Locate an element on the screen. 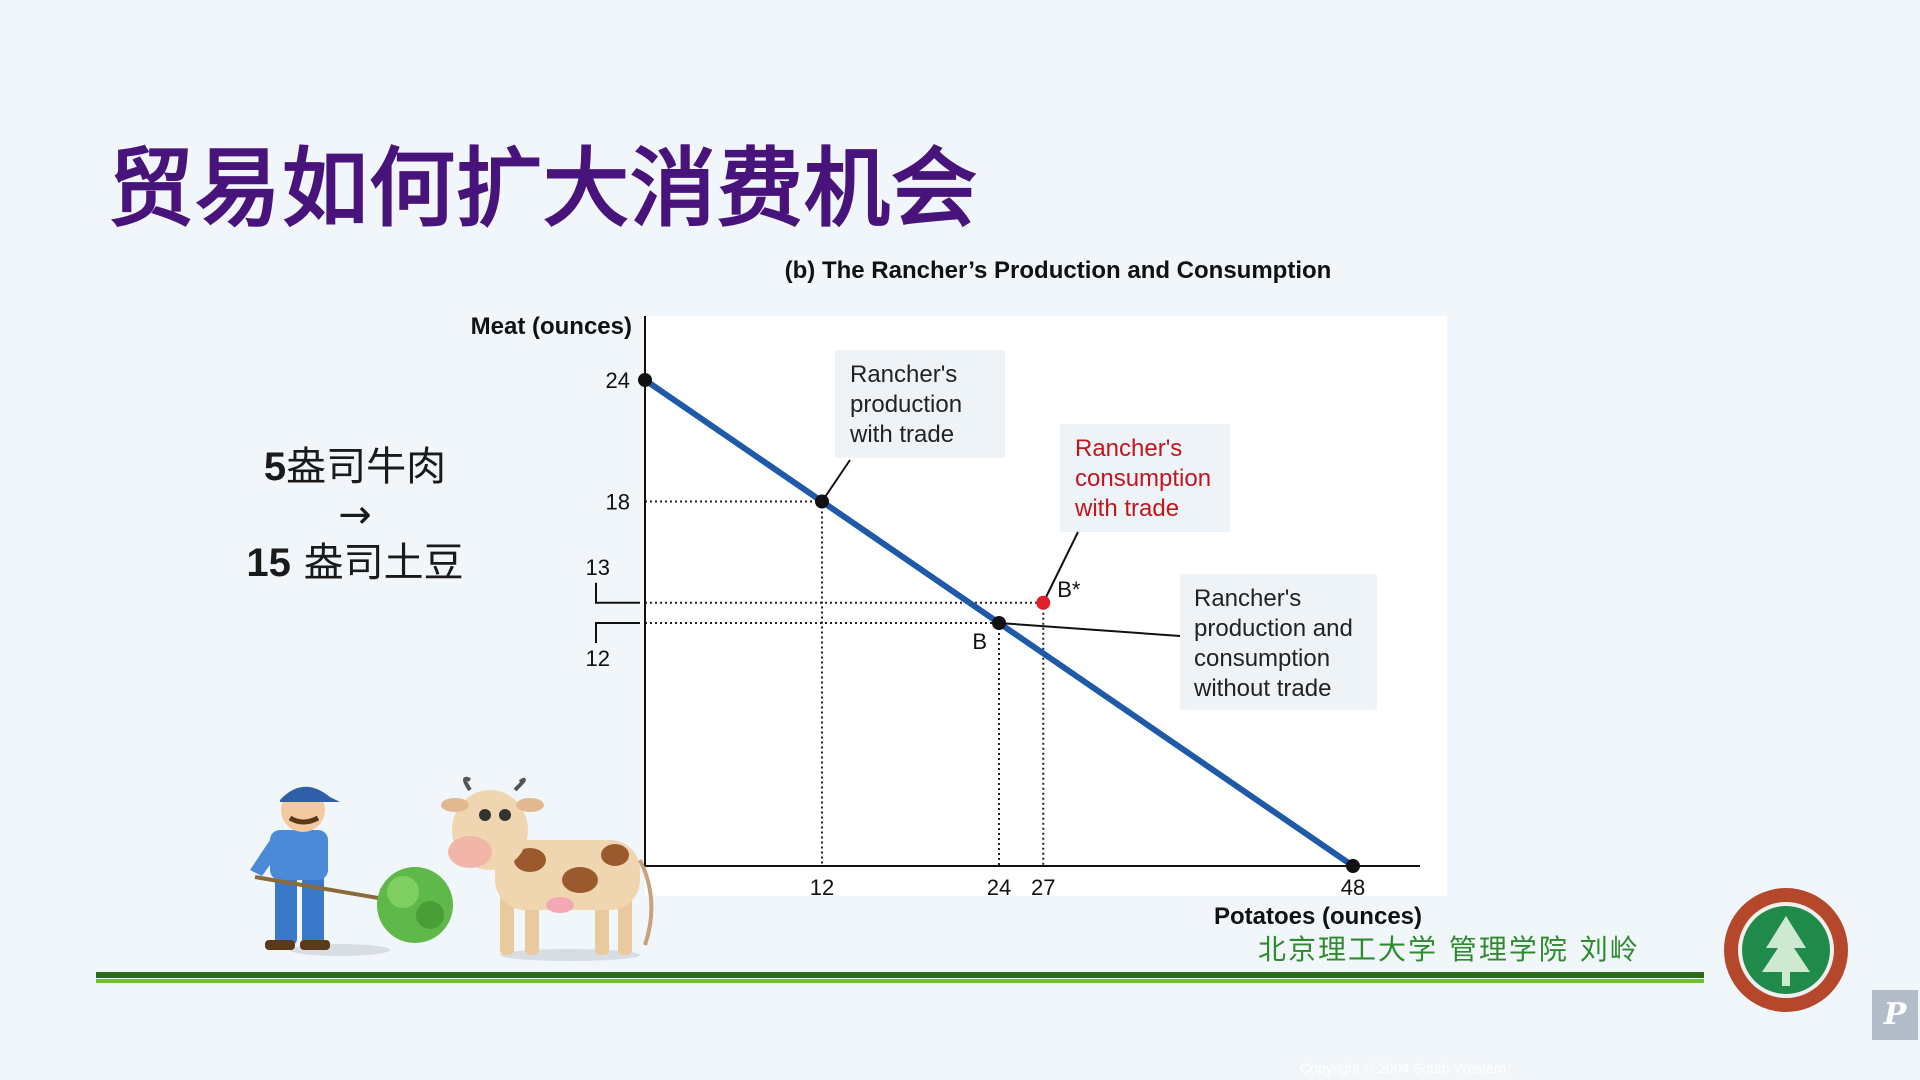 This screenshot has height=1080, width=1920. farmer-illustration is located at coordinates (351, 871).